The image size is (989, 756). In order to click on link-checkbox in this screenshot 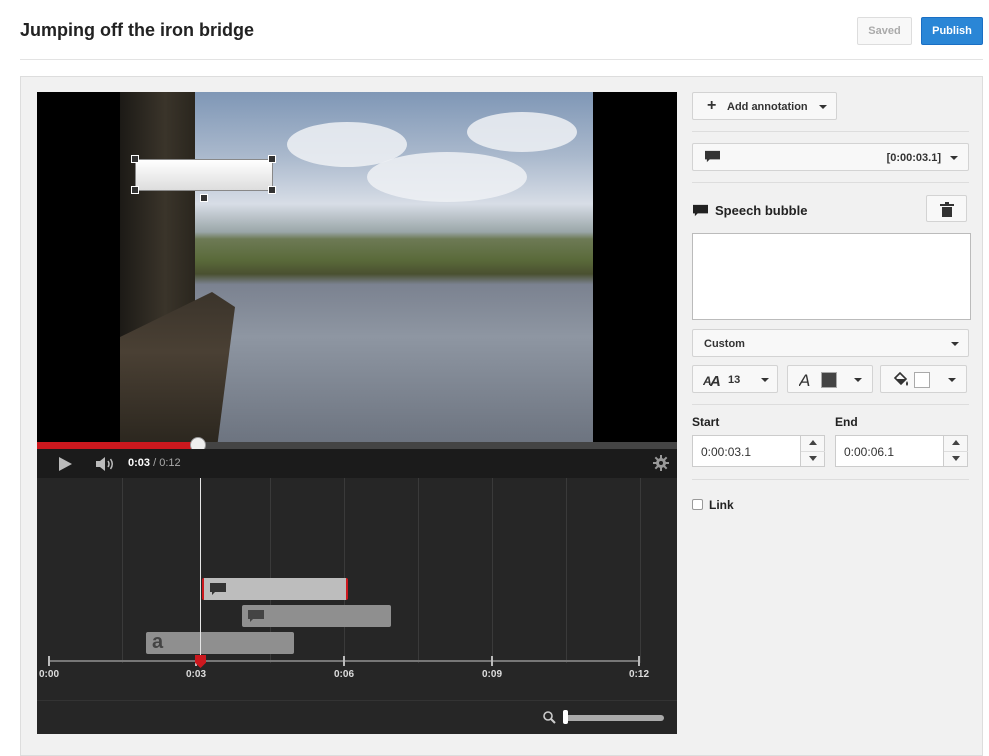, I will do `click(697, 504)`.